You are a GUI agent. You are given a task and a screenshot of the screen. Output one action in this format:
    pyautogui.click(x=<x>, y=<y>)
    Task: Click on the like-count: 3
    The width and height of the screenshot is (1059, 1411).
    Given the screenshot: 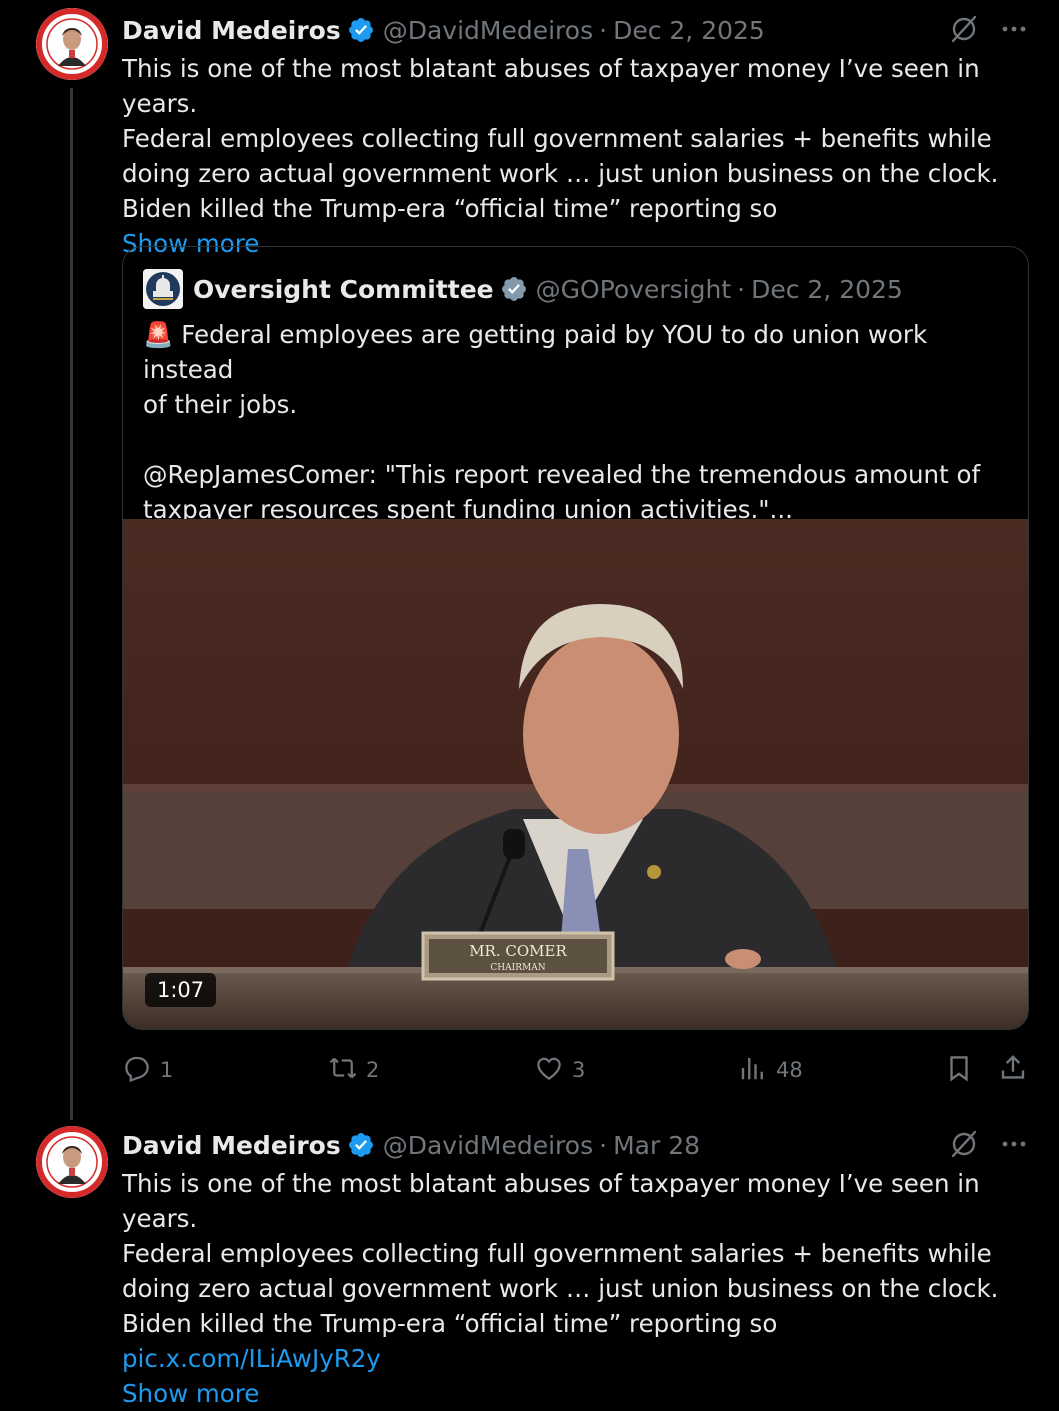 What is the action you would take?
    pyautogui.click(x=579, y=1070)
    